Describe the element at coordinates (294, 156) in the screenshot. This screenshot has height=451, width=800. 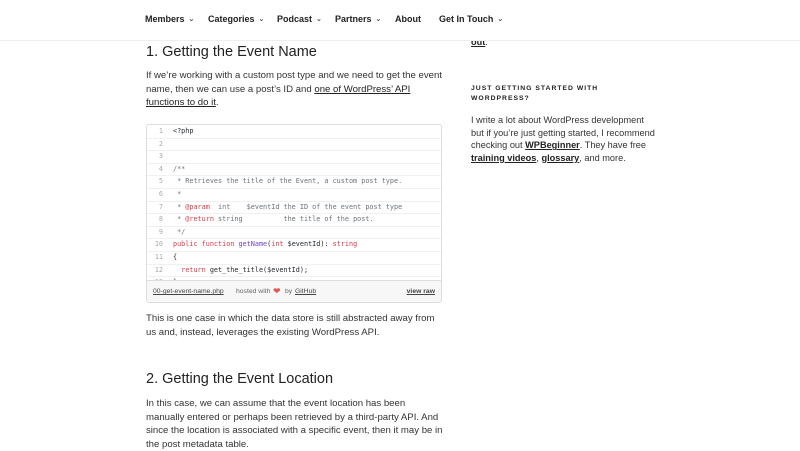
I see `code-line: 3` at that location.